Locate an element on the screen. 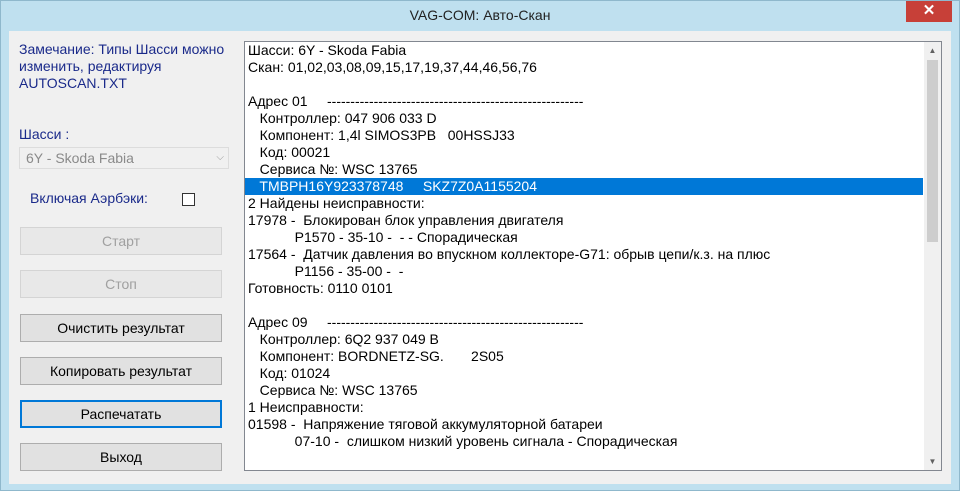 This screenshot has width=960, height=491. start-button: Старт is located at coordinates (121, 241).